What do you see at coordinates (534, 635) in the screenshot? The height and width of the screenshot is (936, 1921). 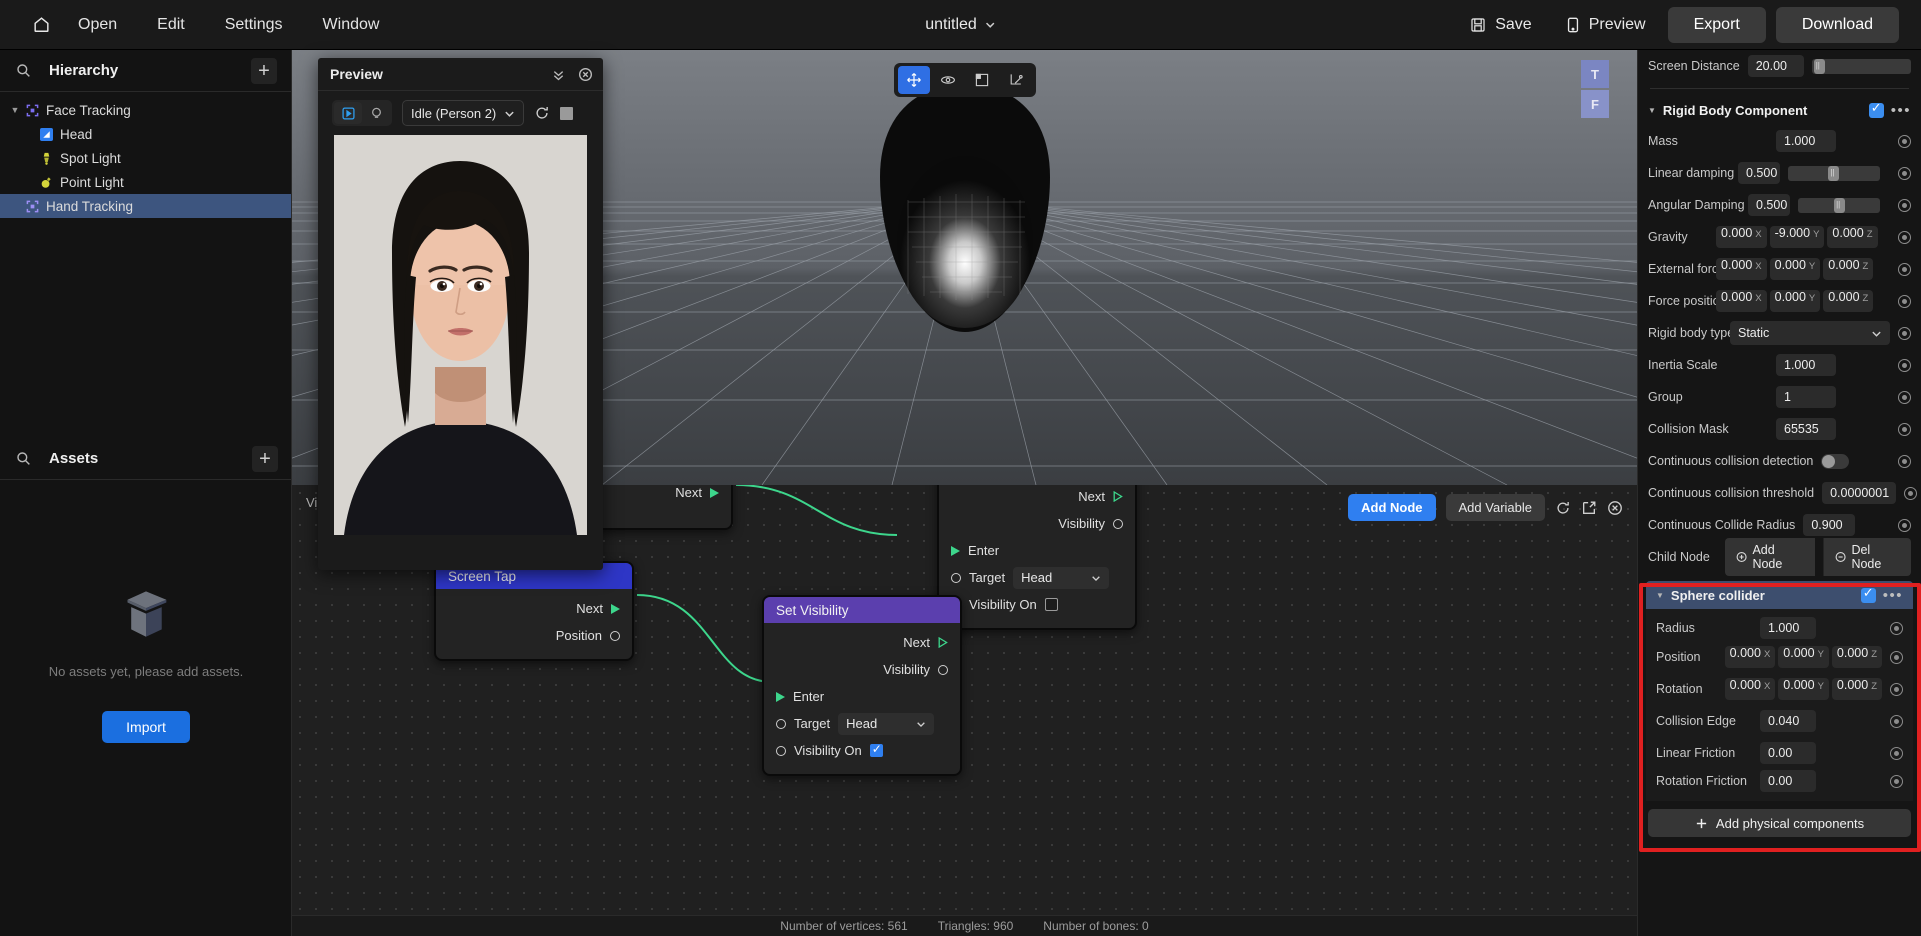 I see `node-output-position: Position` at bounding box center [534, 635].